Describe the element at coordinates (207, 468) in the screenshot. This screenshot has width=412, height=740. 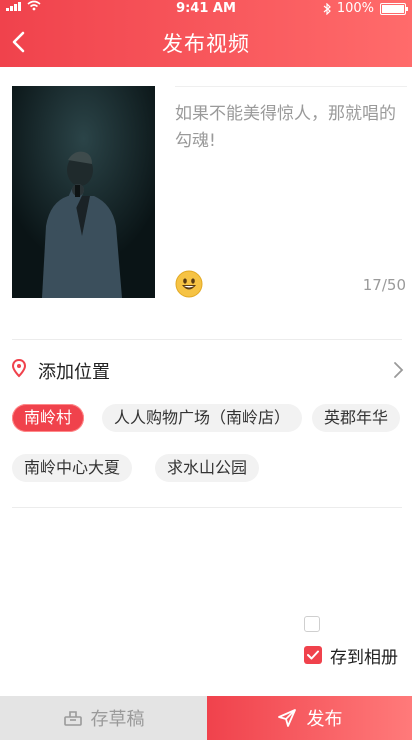
I see `location-tag: 求水山公园` at that location.